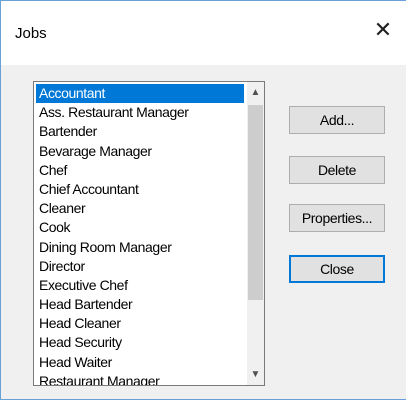  I want to click on close-button: Close, so click(337, 269).